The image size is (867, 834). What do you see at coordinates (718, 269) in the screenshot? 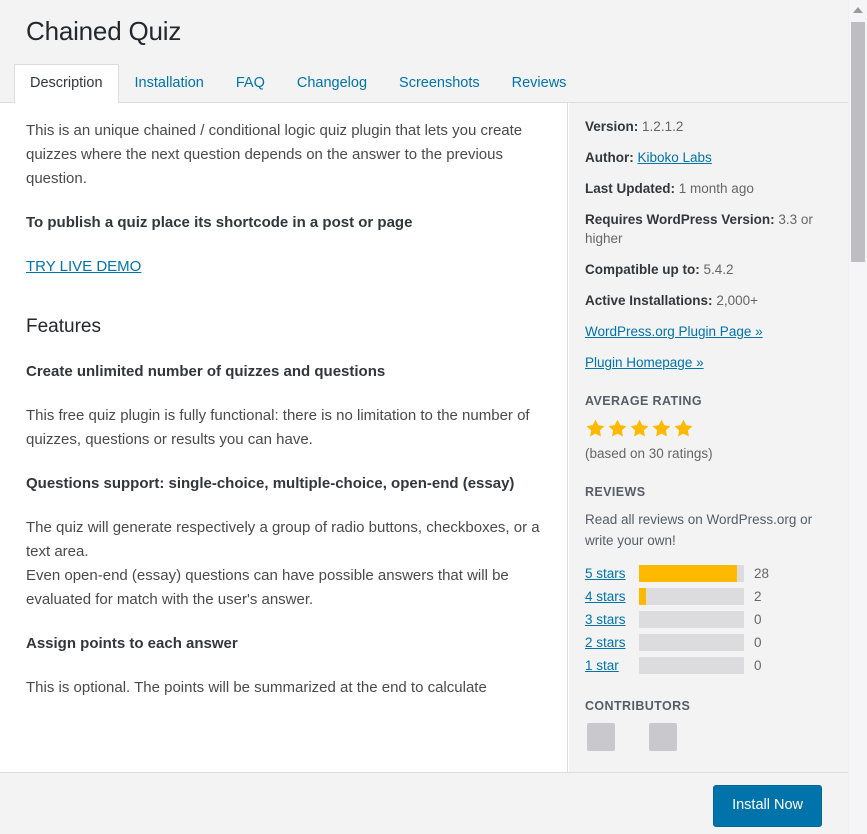
I see `meta-value: 5.4.2` at bounding box center [718, 269].